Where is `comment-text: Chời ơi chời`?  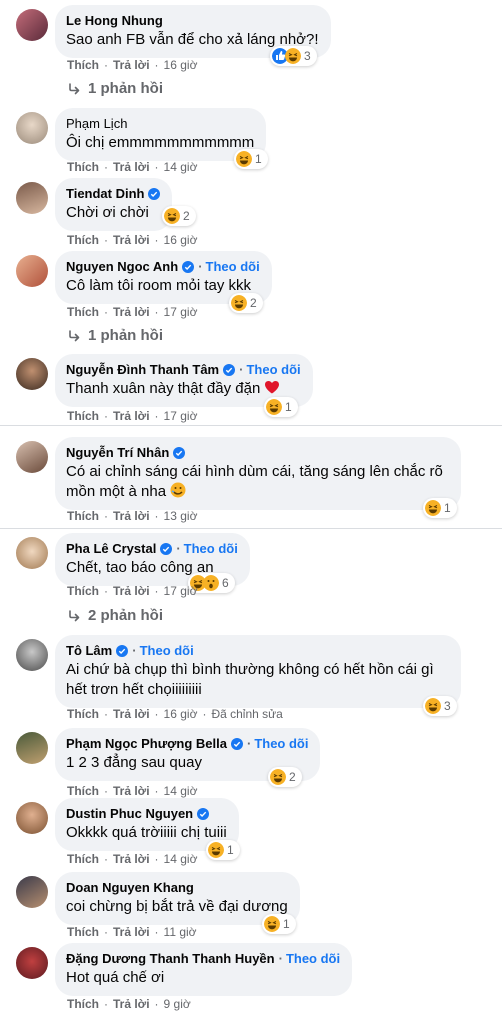 comment-text: Chời ơi chời is located at coordinates (107, 212).